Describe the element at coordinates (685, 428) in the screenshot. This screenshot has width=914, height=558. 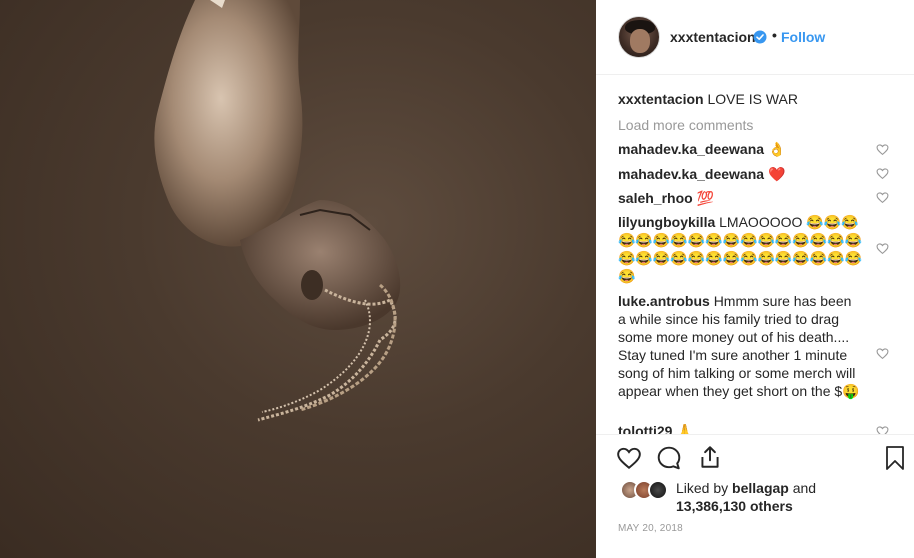
I see `comment-text: 🙏` at that location.